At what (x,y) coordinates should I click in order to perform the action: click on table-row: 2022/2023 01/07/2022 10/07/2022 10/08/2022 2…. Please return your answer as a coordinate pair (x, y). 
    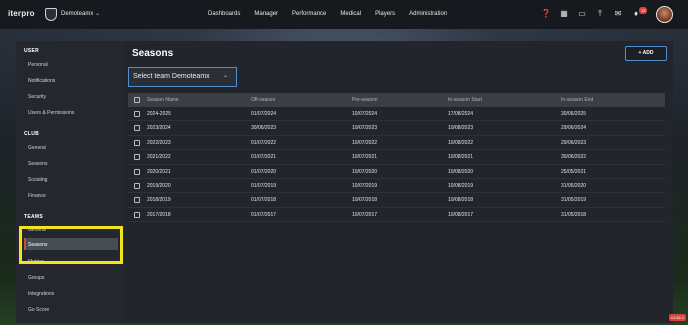
    Looking at the image, I should click on (396, 143).